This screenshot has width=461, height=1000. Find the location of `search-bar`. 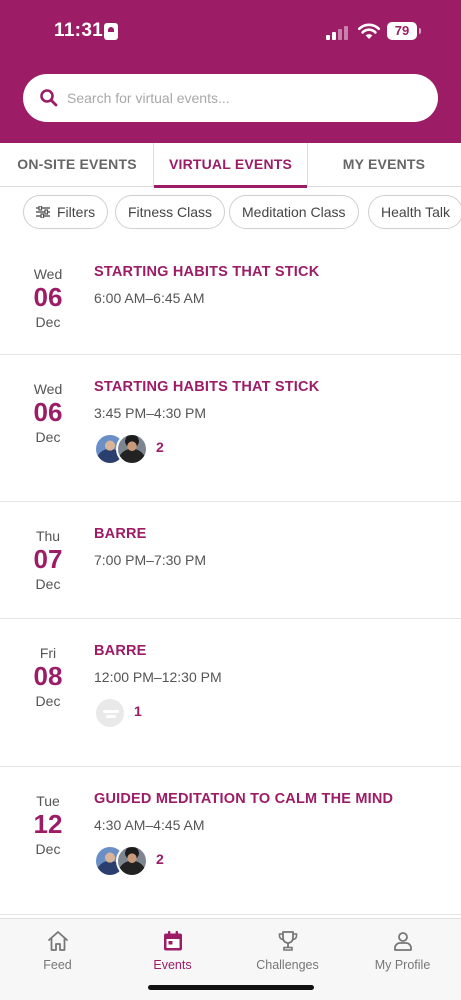

search-bar is located at coordinates (230, 98).